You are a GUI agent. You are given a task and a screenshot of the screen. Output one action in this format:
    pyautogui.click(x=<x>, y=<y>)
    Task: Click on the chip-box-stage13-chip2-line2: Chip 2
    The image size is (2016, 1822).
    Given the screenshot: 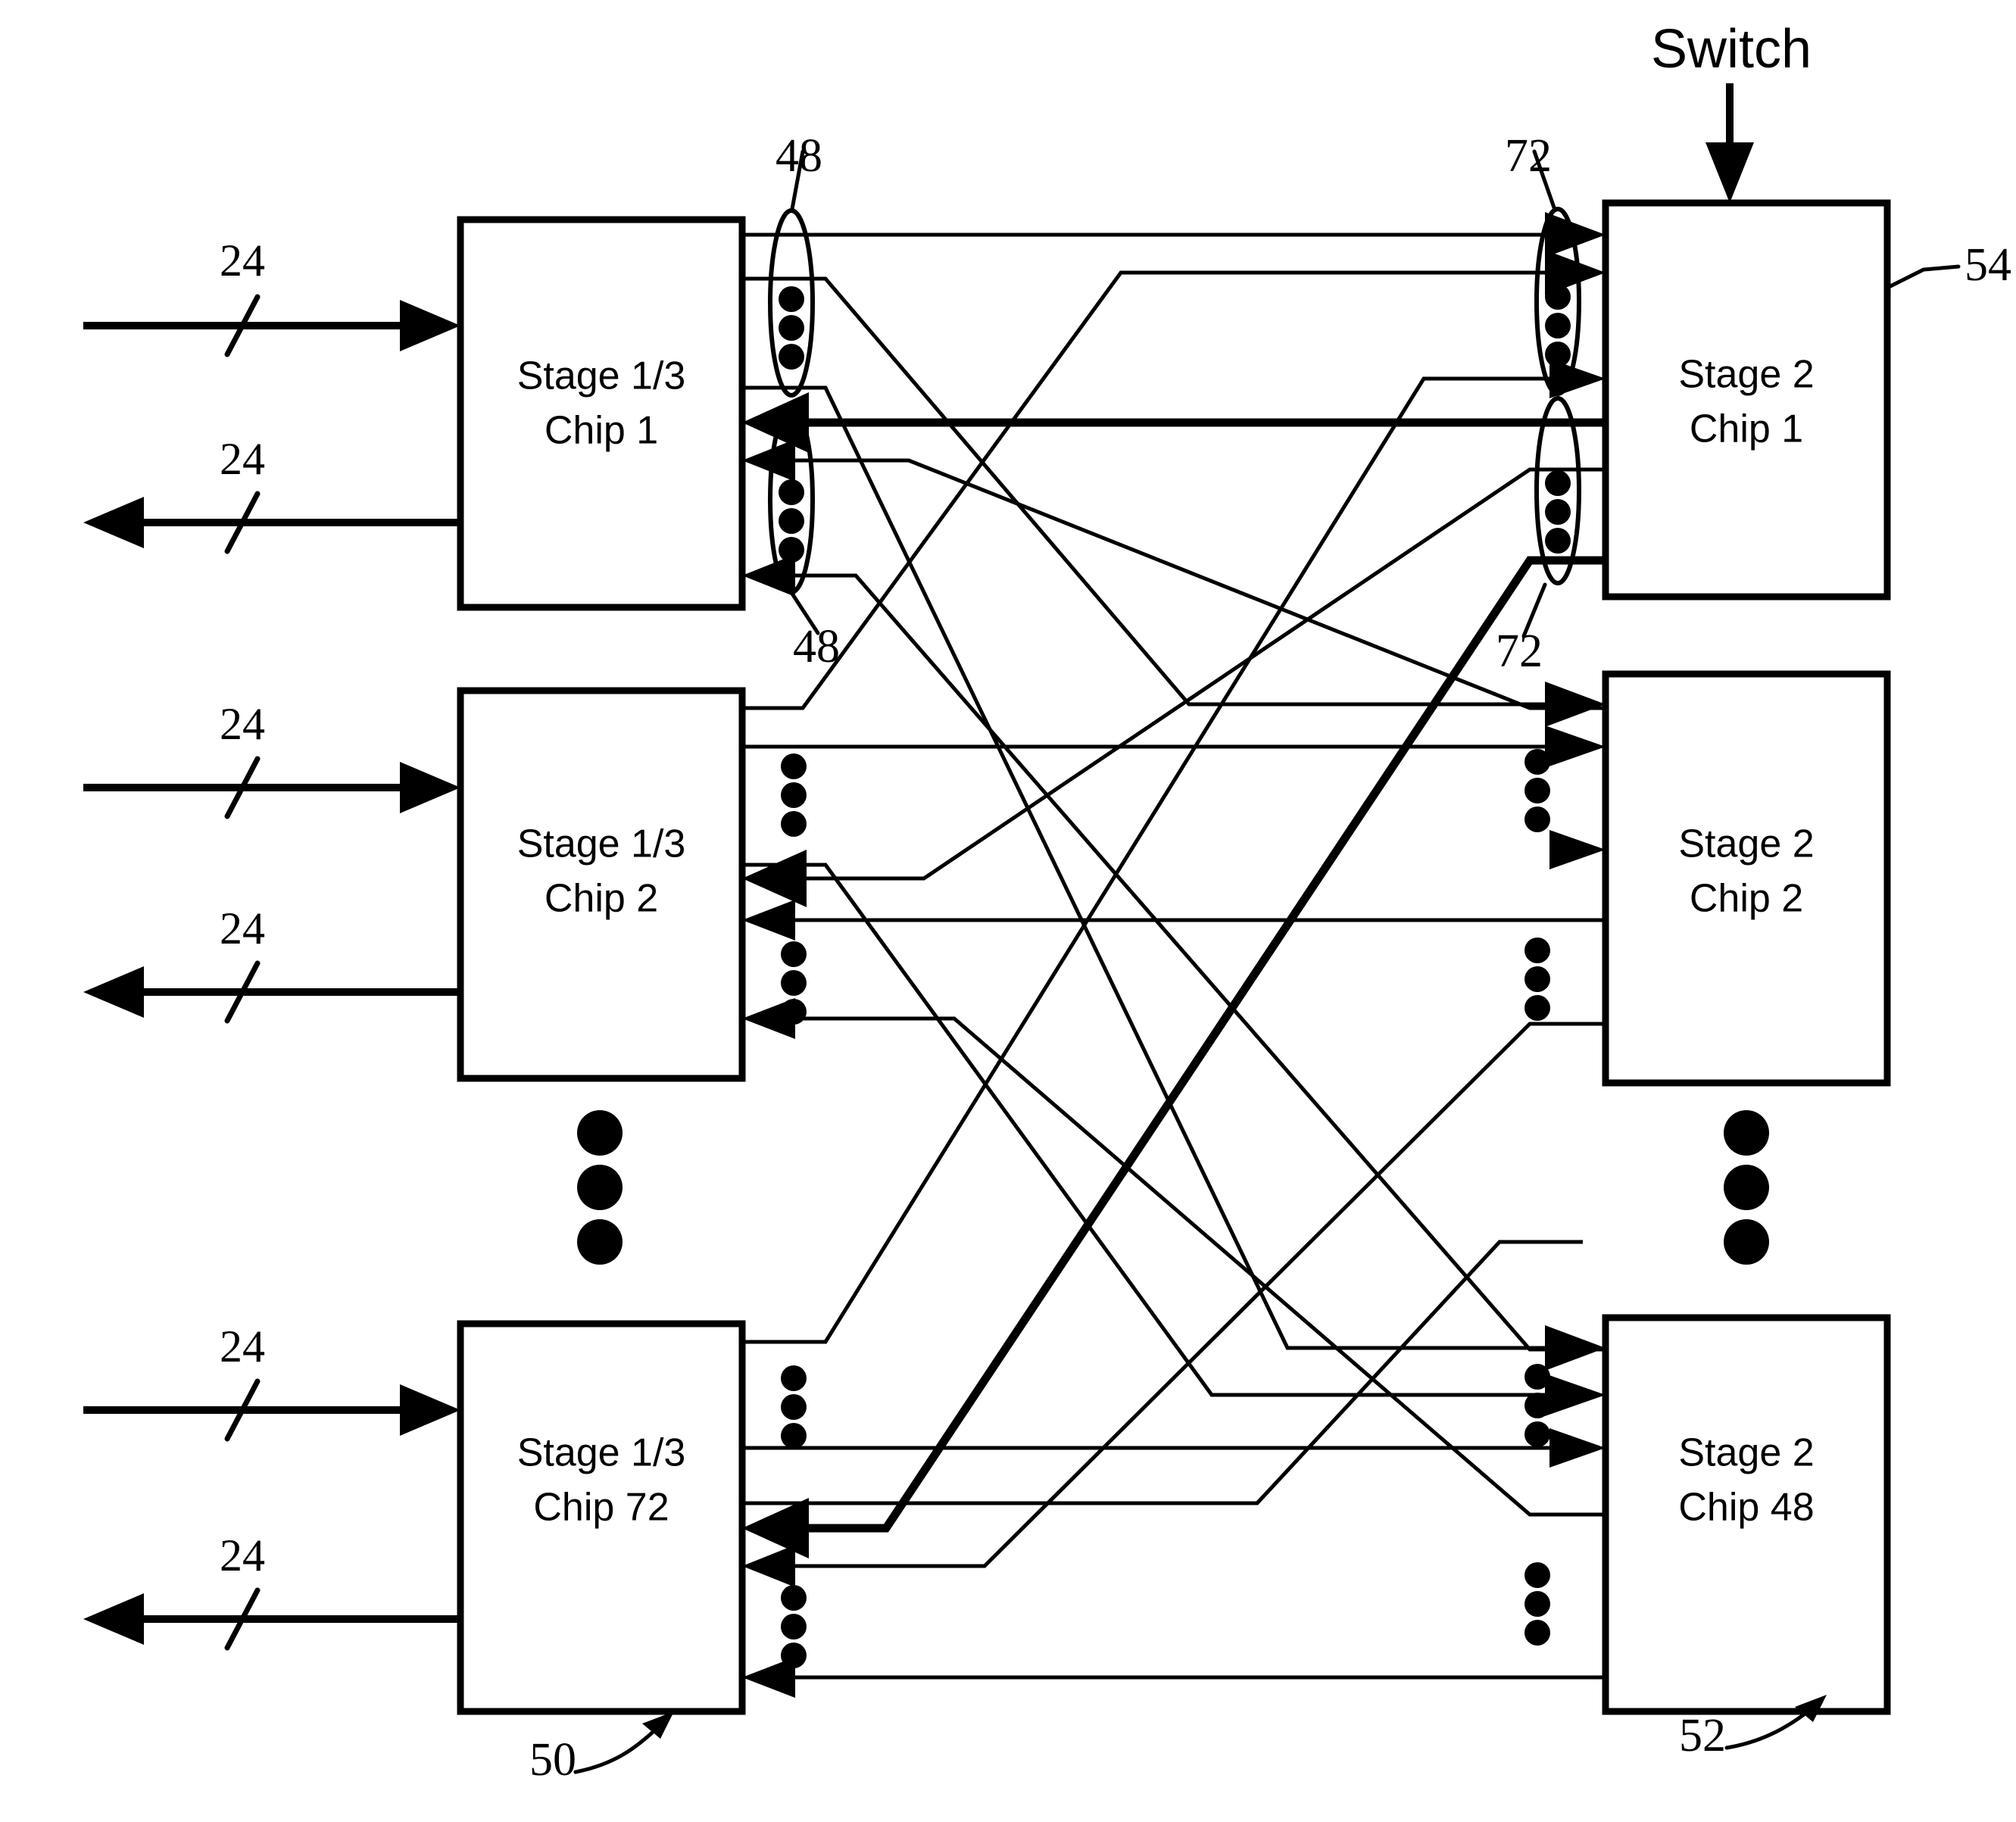 What is the action you would take?
    pyautogui.click(x=601, y=899)
    